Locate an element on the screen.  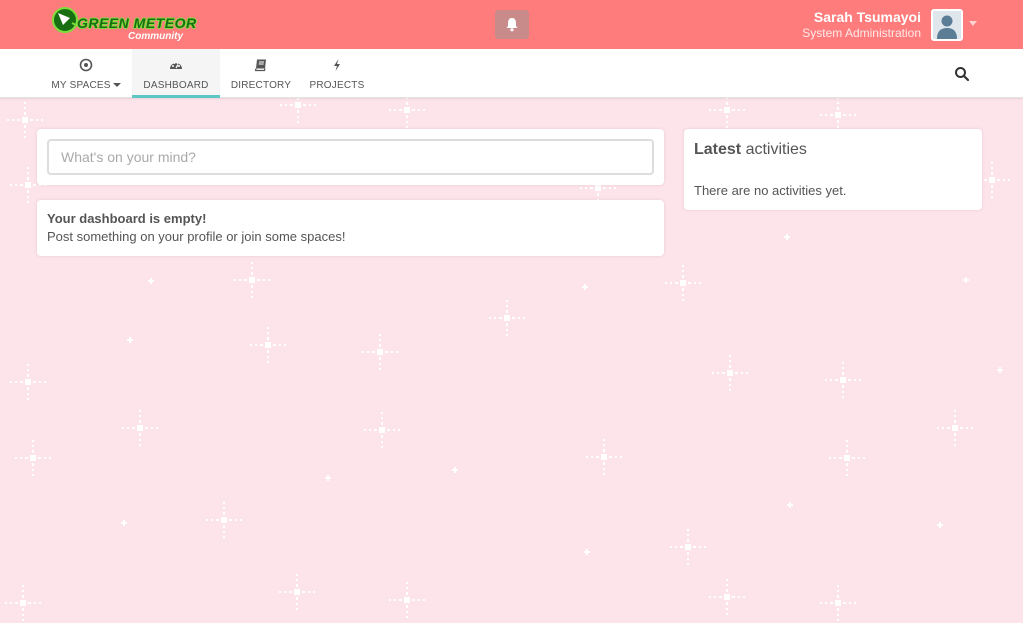
user-menu: Sarah Tsumayoi System Administration is located at coordinates (861, 25).